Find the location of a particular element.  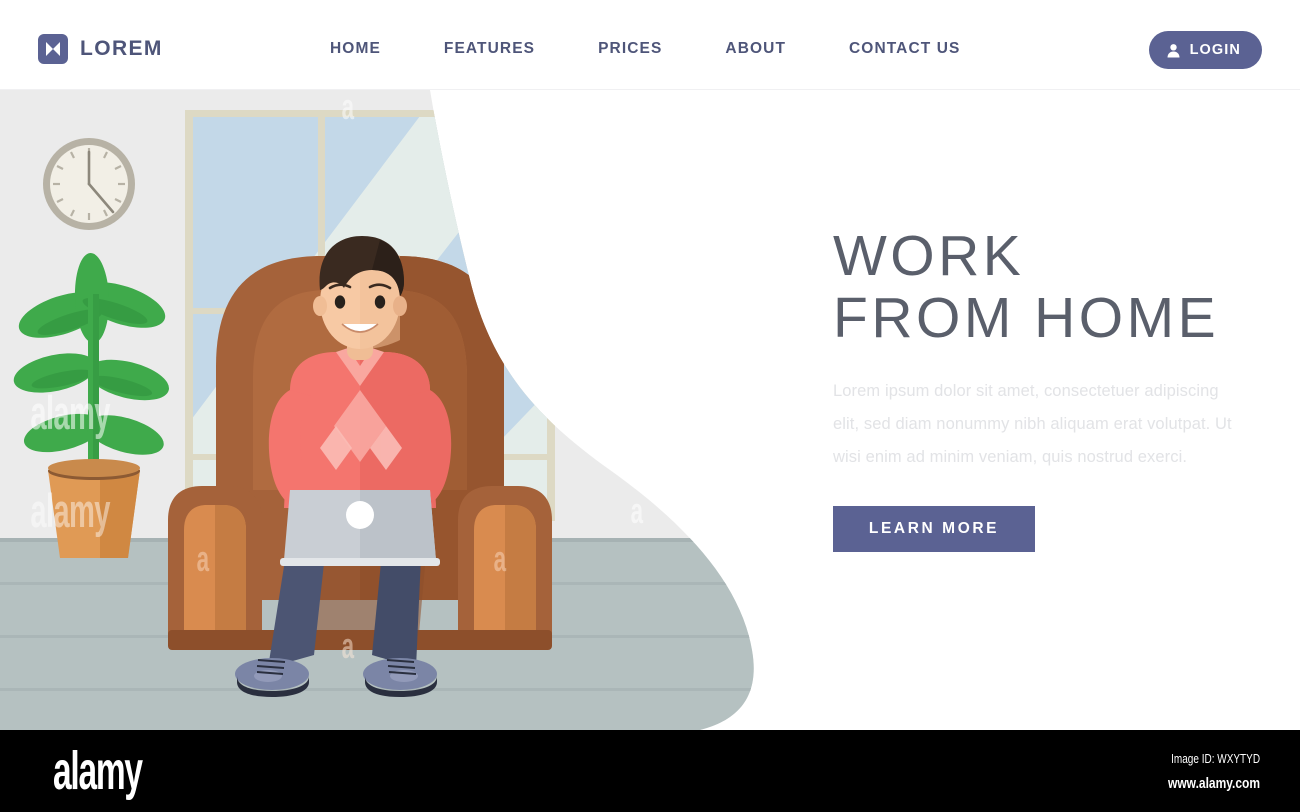

stock-watermark-footer: alamy Image ID: WXYTYD www.alamy.com is located at coordinates (650, 771).